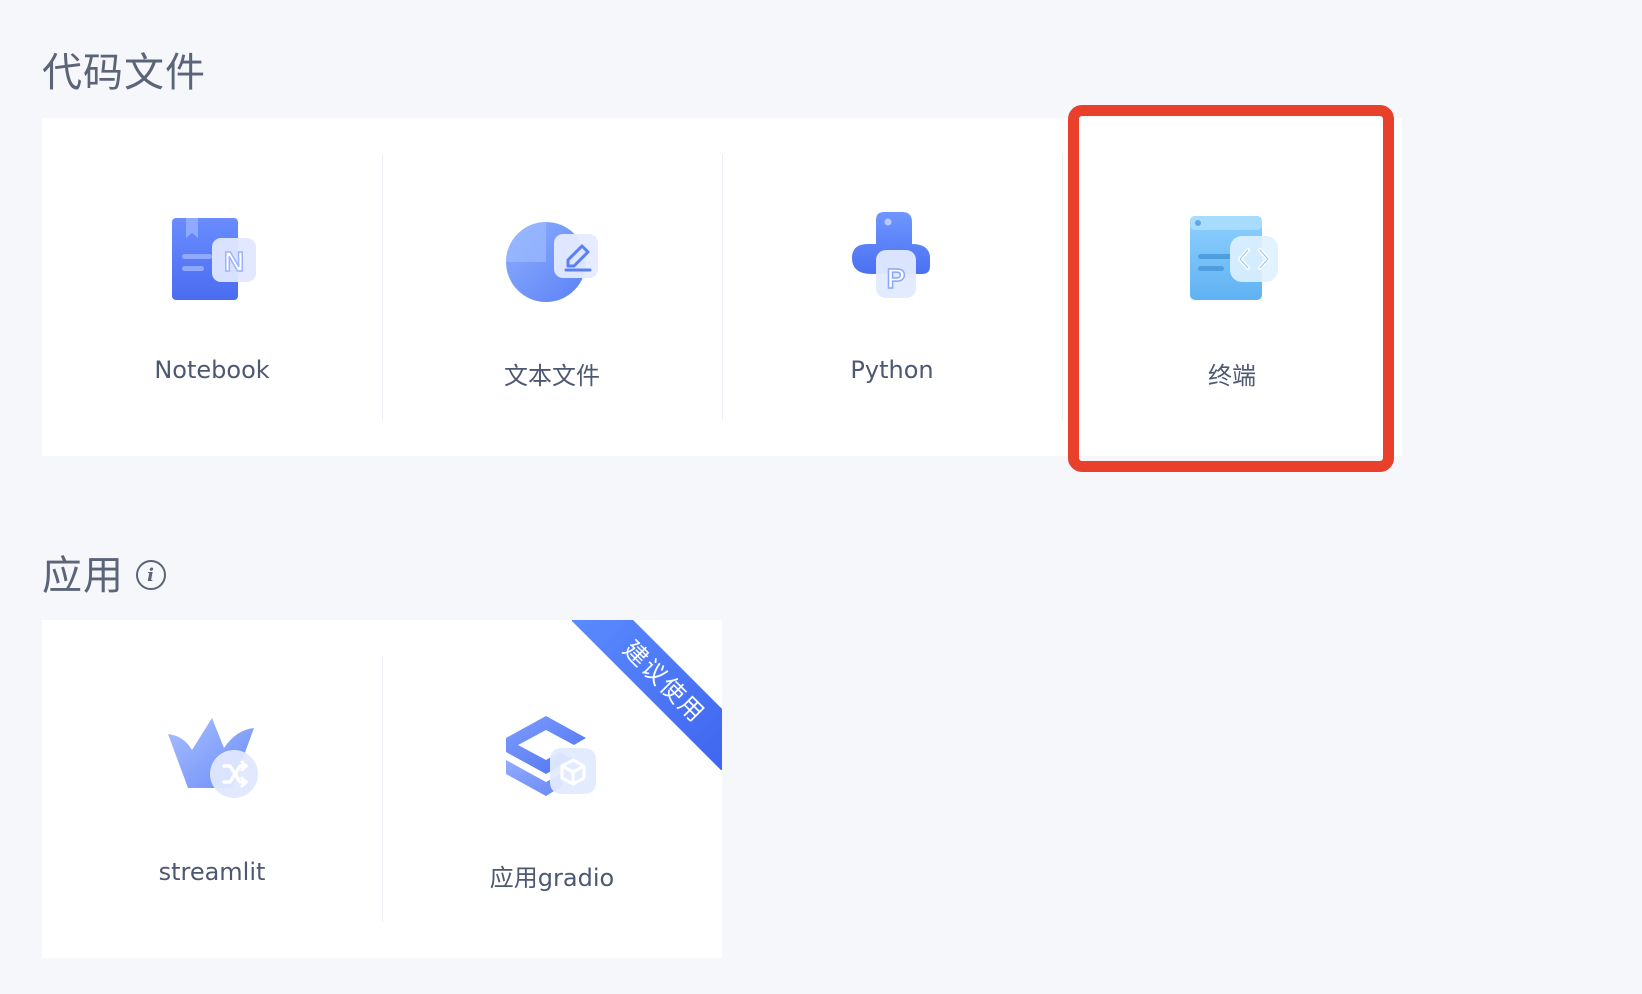 The image size is (1642, 994). I want to click on text-file-label: 文本文件, so click(552, 376).